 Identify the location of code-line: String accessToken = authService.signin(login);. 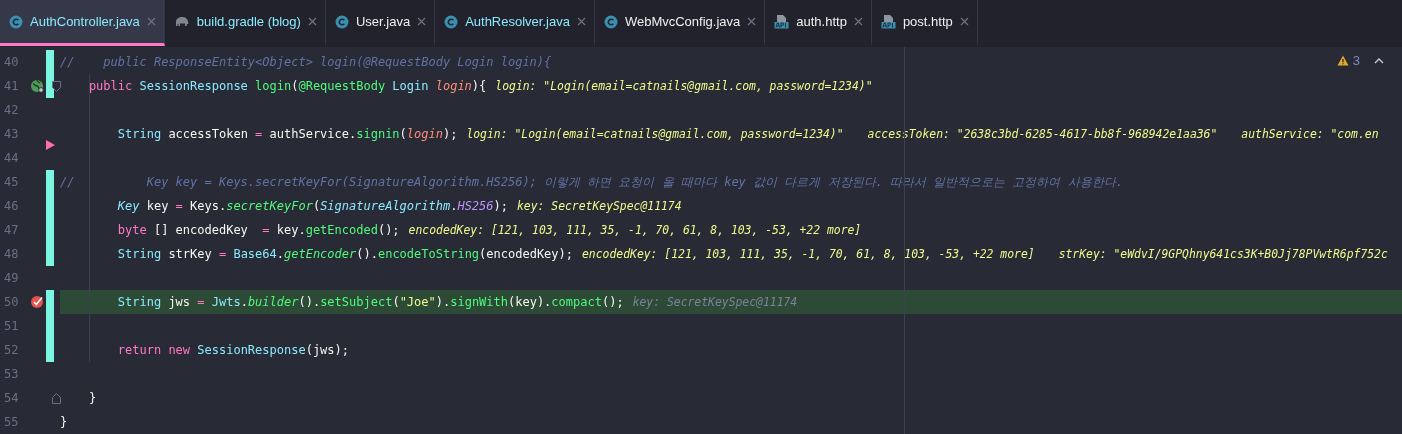
(287, 134).